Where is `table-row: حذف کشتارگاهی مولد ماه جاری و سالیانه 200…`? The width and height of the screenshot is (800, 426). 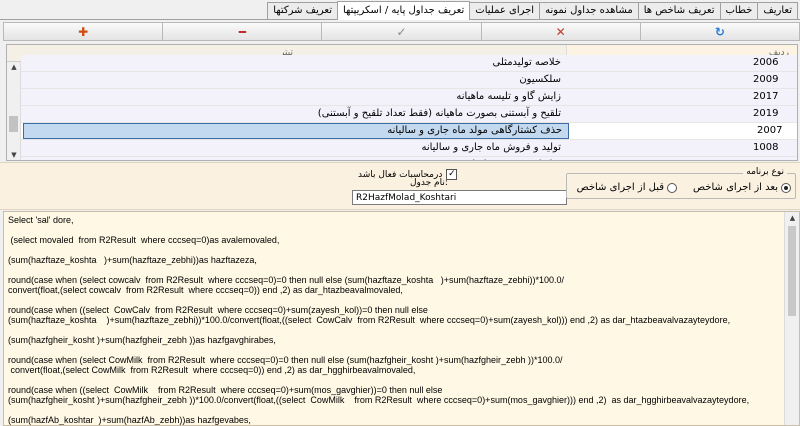 table-row: حذف کشتارگاهی مولد ماه جاری و سالیانه 200… is located at coordinates (409, 131).